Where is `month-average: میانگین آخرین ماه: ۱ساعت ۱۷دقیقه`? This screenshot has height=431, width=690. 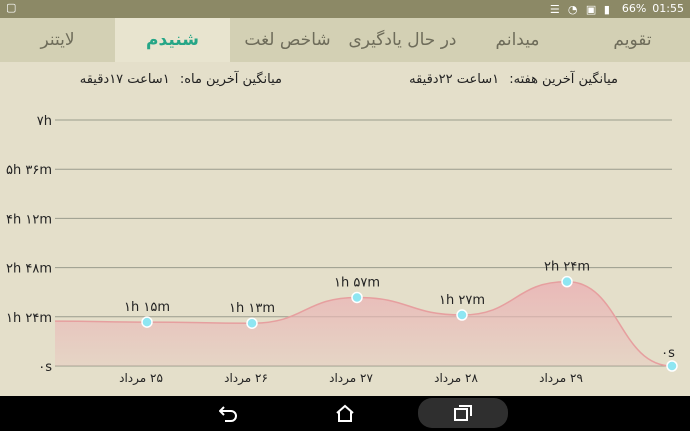 month-average: میانگین آخرین ماه: ۱ساعت ۱۷دقیقه is located at coordinates (167, 79).